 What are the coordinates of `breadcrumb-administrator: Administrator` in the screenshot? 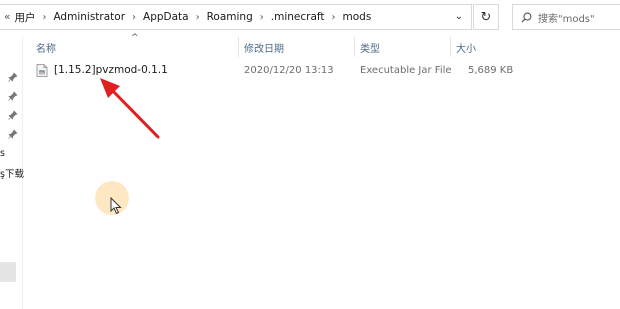 It's located at (89, 17).